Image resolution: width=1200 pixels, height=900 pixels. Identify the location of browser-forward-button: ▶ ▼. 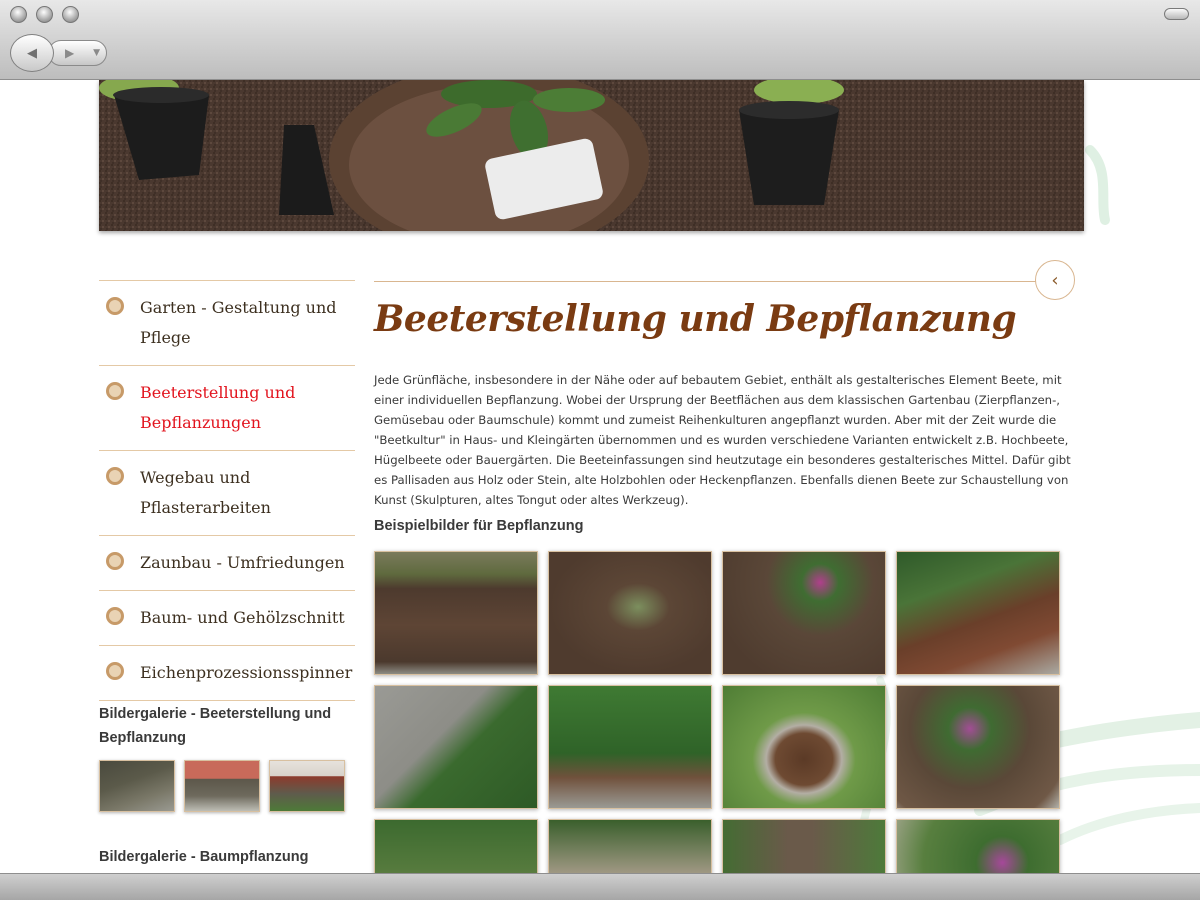
(77, 53).